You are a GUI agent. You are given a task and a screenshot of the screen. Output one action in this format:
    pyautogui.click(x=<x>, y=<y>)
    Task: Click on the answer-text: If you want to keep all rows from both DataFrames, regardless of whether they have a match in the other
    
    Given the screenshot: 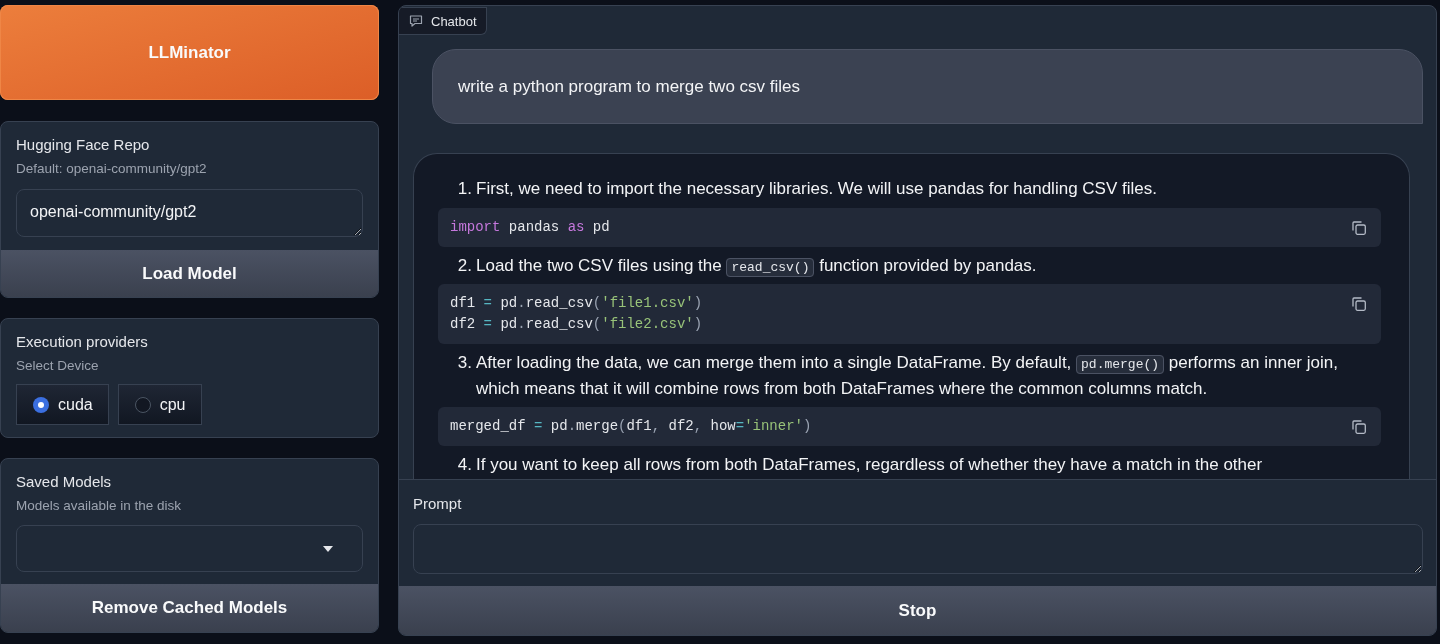 What is the action you would take?
    pyautogui.click(x=870, y=465)
    